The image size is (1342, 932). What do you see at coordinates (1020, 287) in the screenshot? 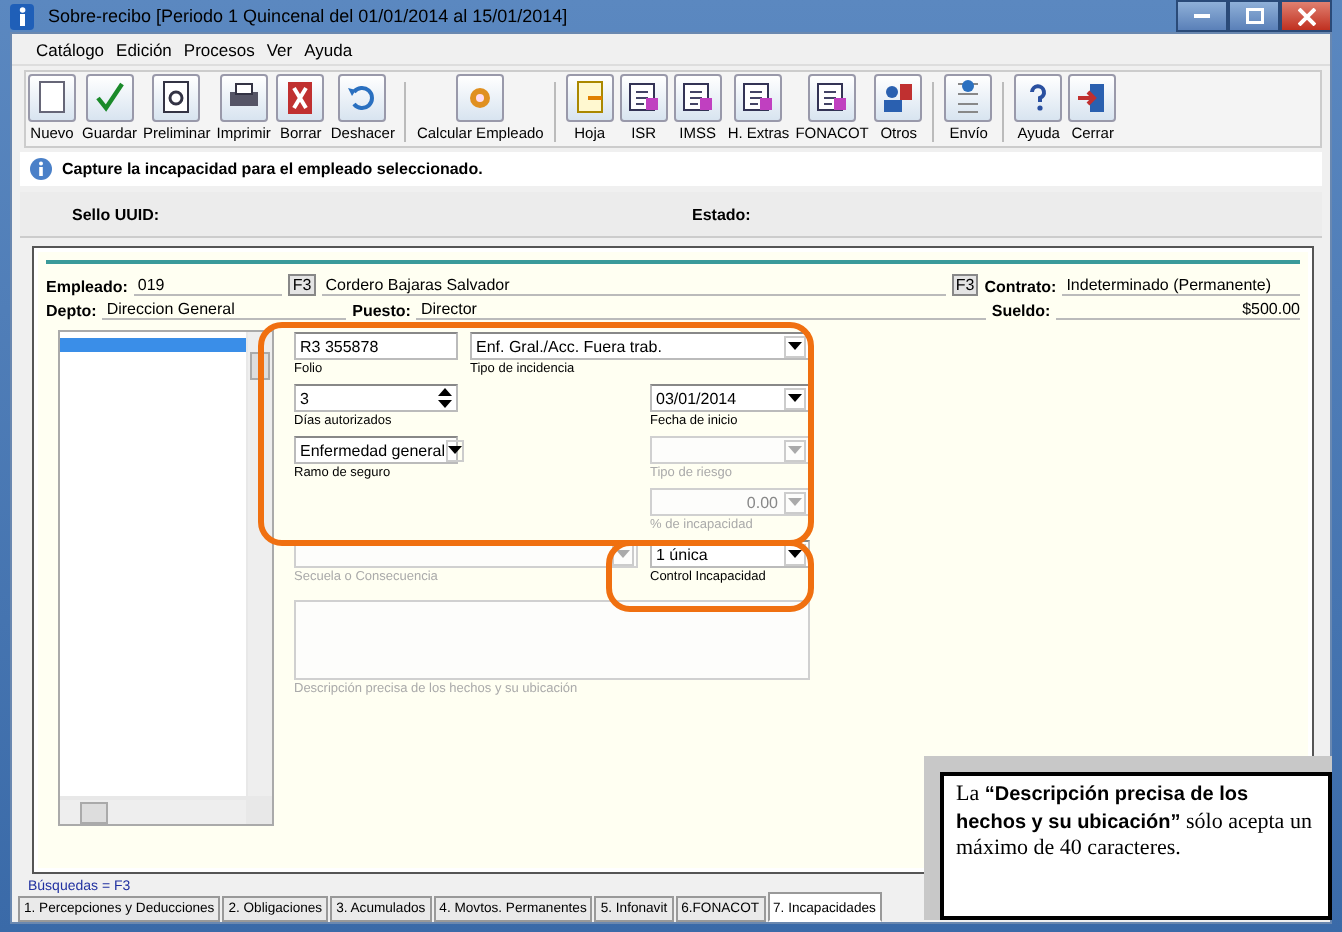
I see `field-label: Contrato:` at bounding box center [1020, 287].